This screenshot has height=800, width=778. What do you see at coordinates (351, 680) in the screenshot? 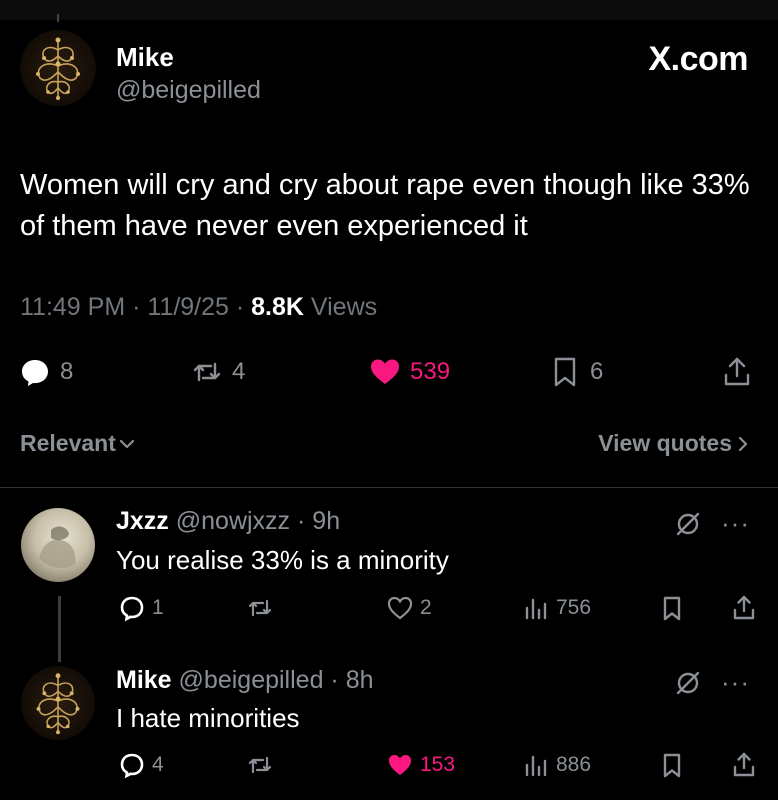
I see `reply-time: · 8h` at bounding box center [351, 680].